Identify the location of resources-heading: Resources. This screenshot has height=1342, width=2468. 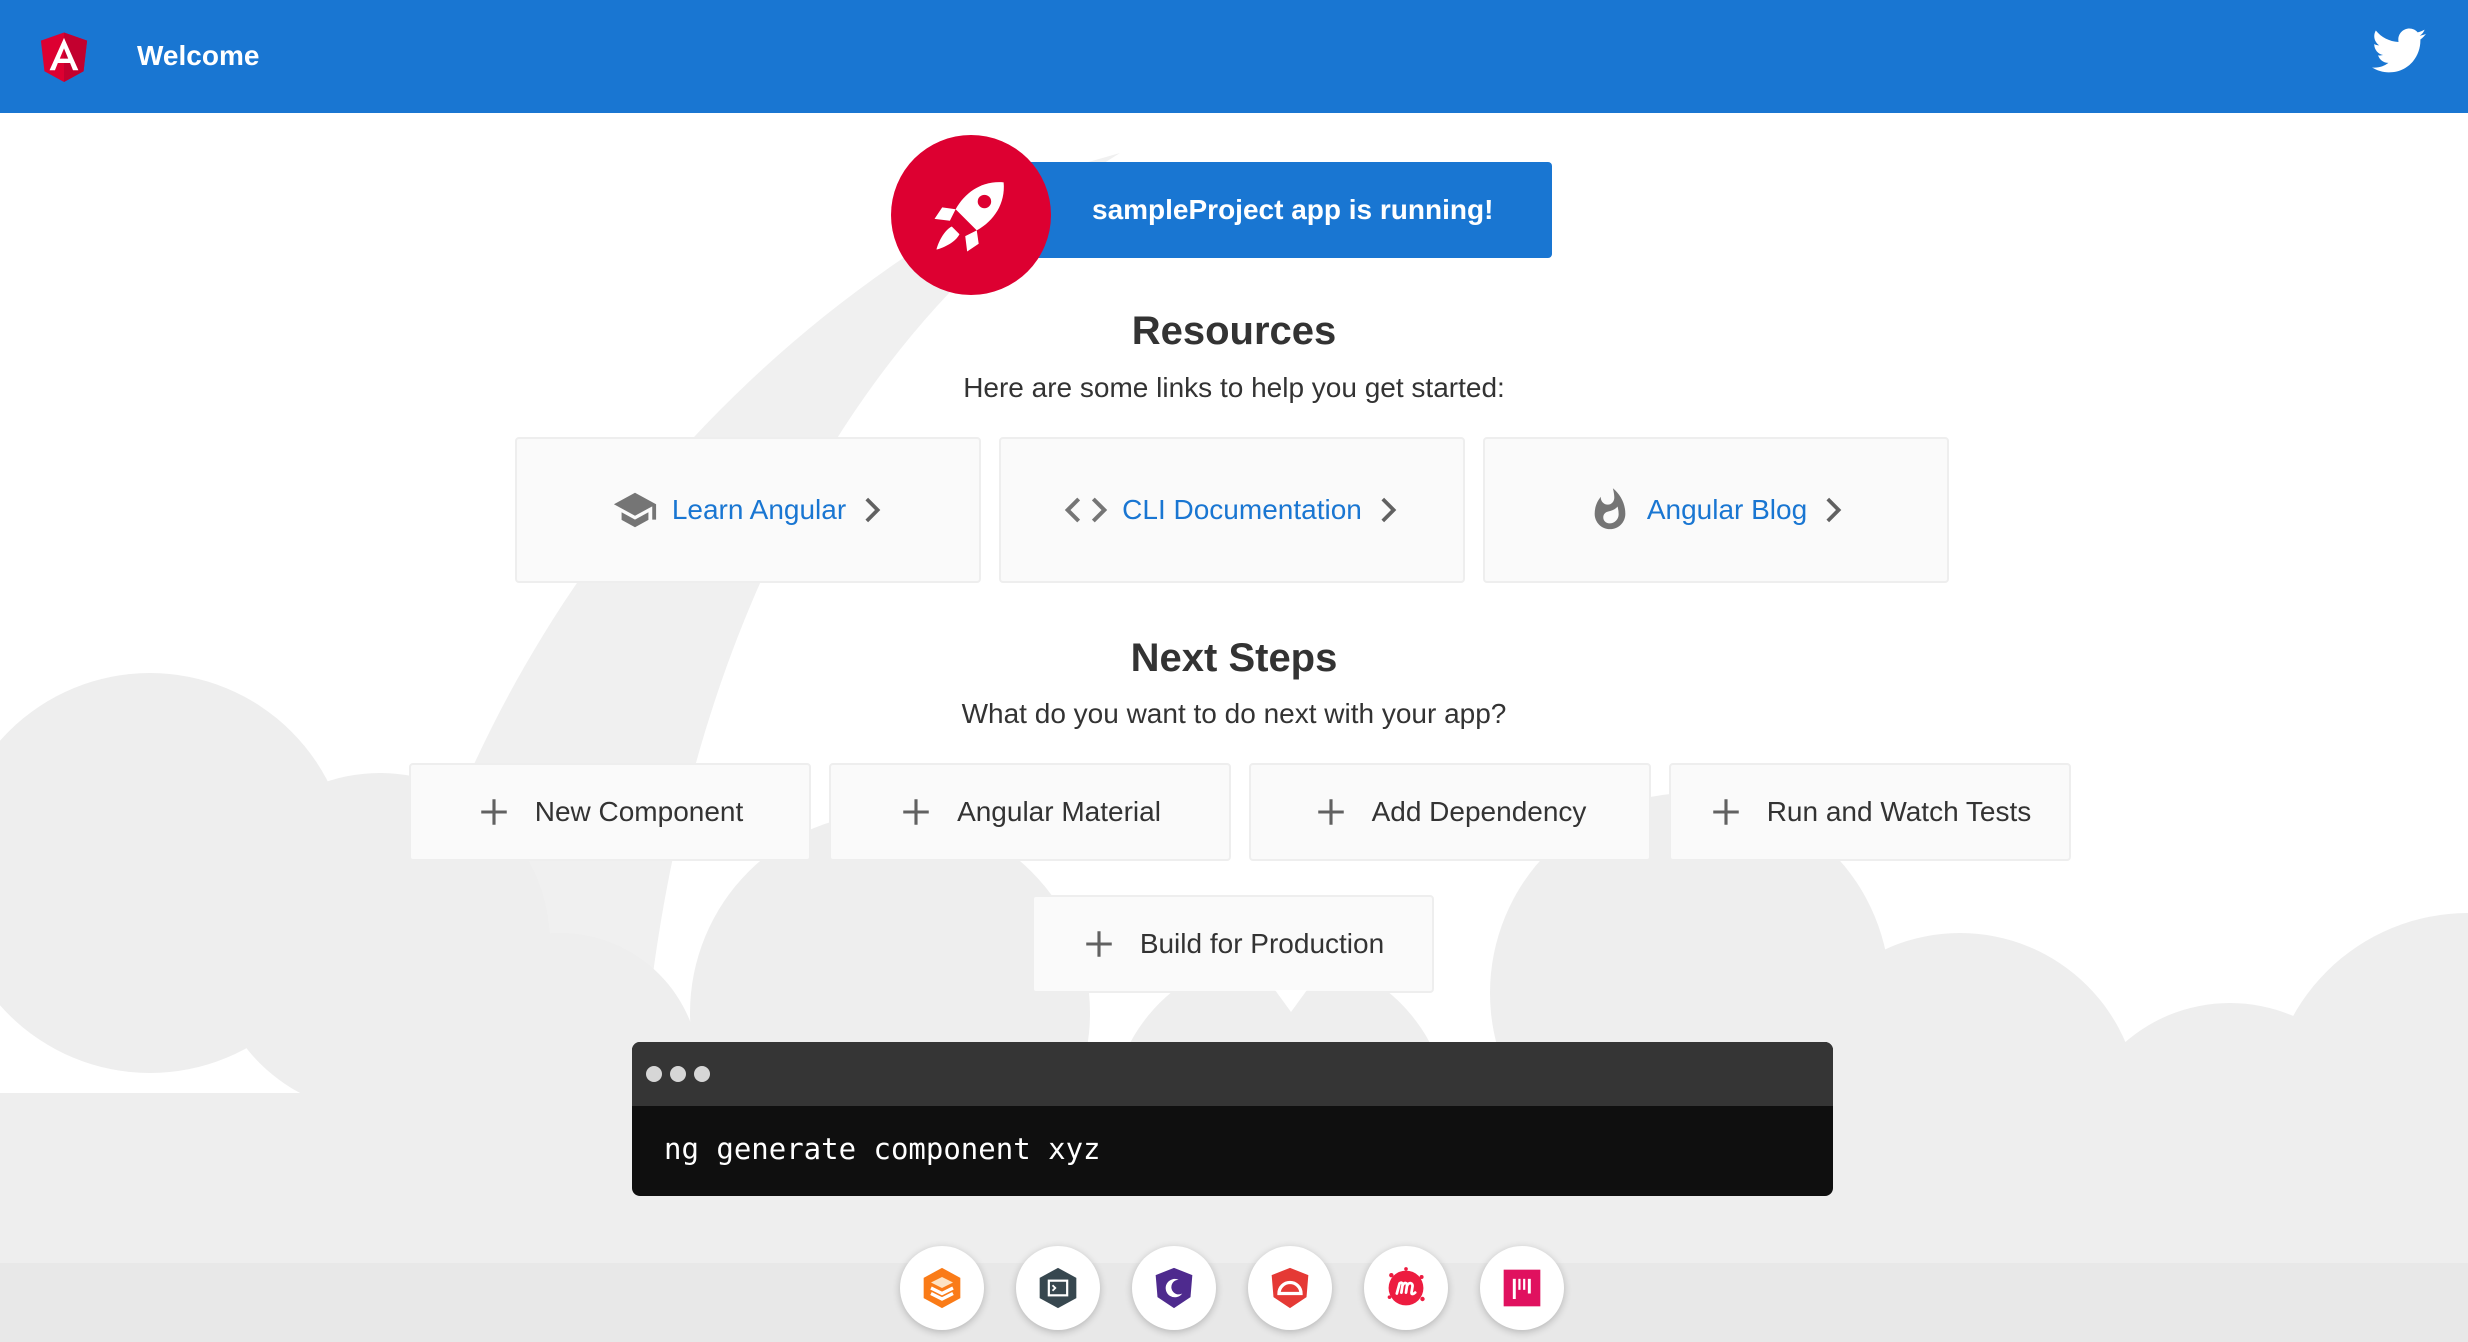
(1234, 331).